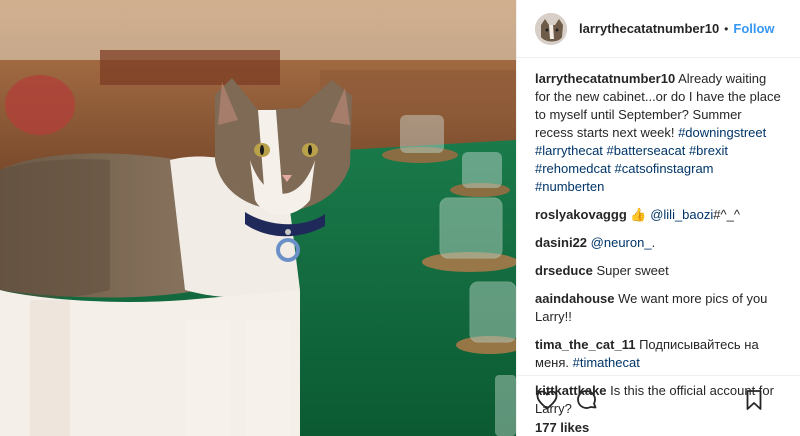 Image resolution: width=800 pixels, height=436 pixels. I want to click on comment-button, so click(587, 400).